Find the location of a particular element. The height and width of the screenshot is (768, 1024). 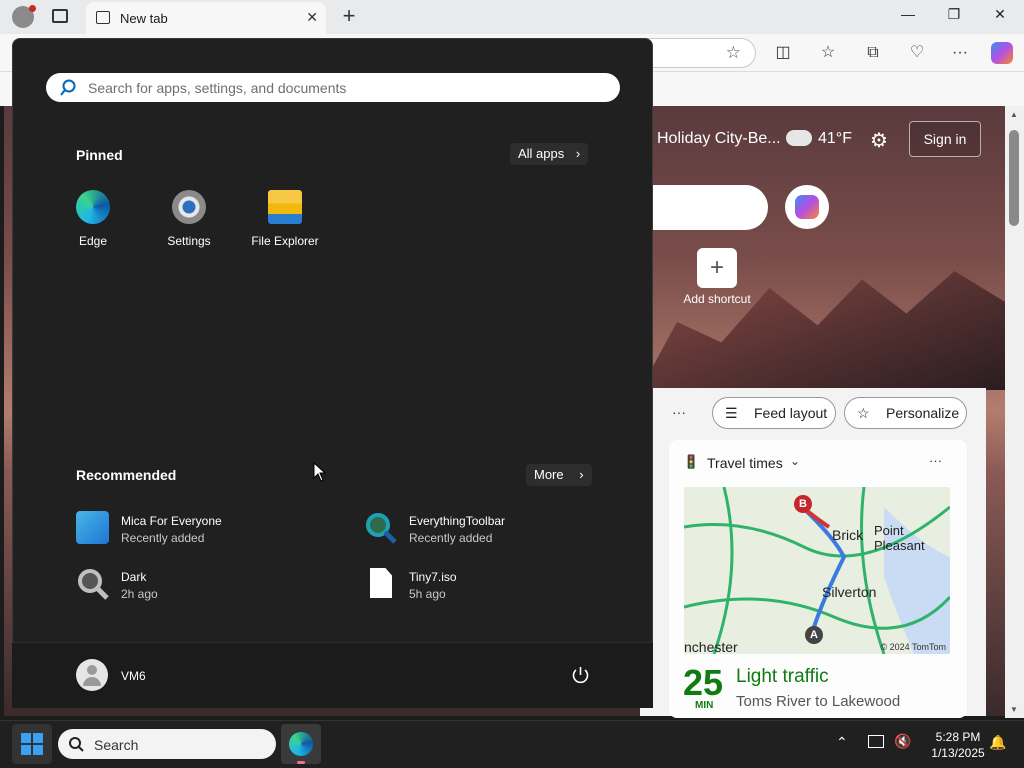

profile-icon is located at coordinates (24, 16).